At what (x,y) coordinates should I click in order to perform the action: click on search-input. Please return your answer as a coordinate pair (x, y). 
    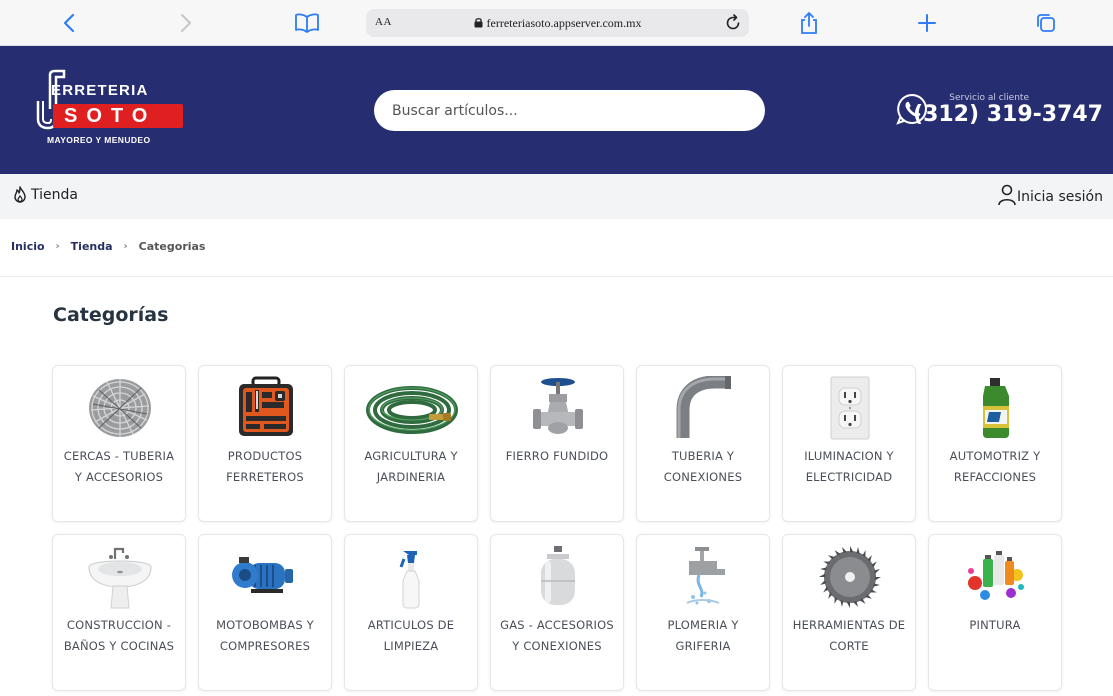
    Looking at the image, I should click on (569, 110).